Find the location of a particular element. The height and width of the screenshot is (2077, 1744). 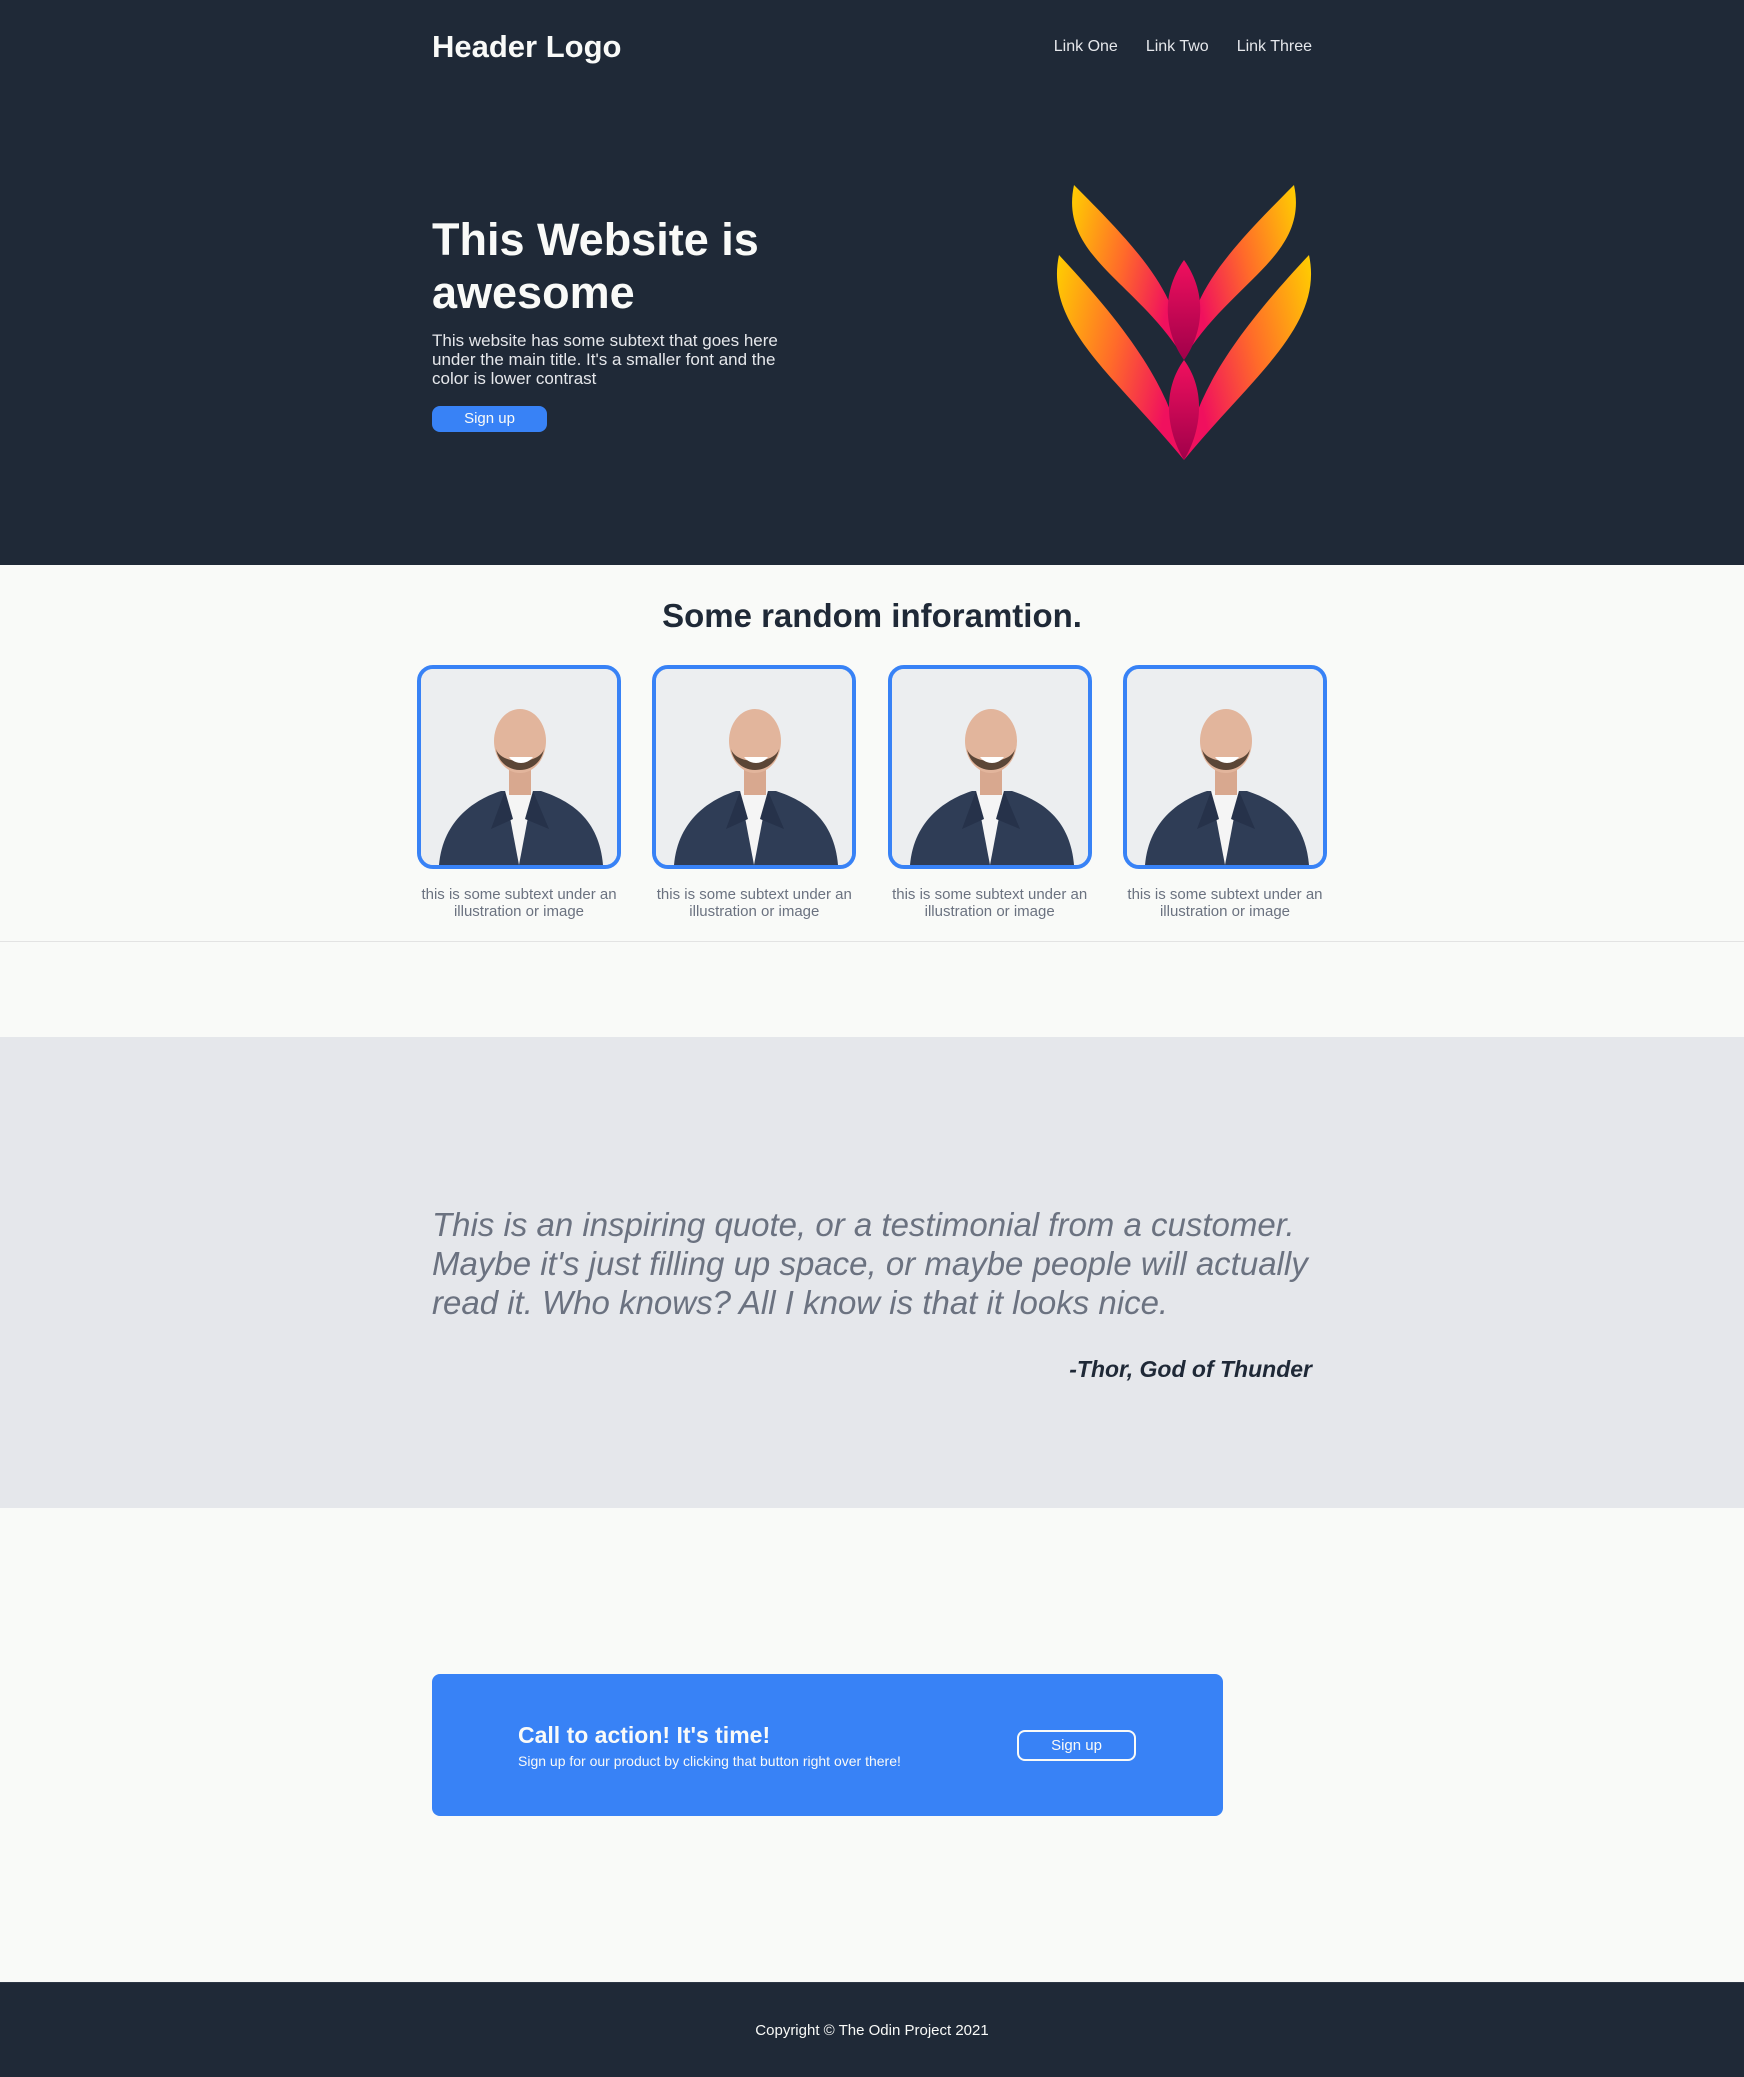

info-title: Some random inforamtion. is located at coordinates (872, 615).